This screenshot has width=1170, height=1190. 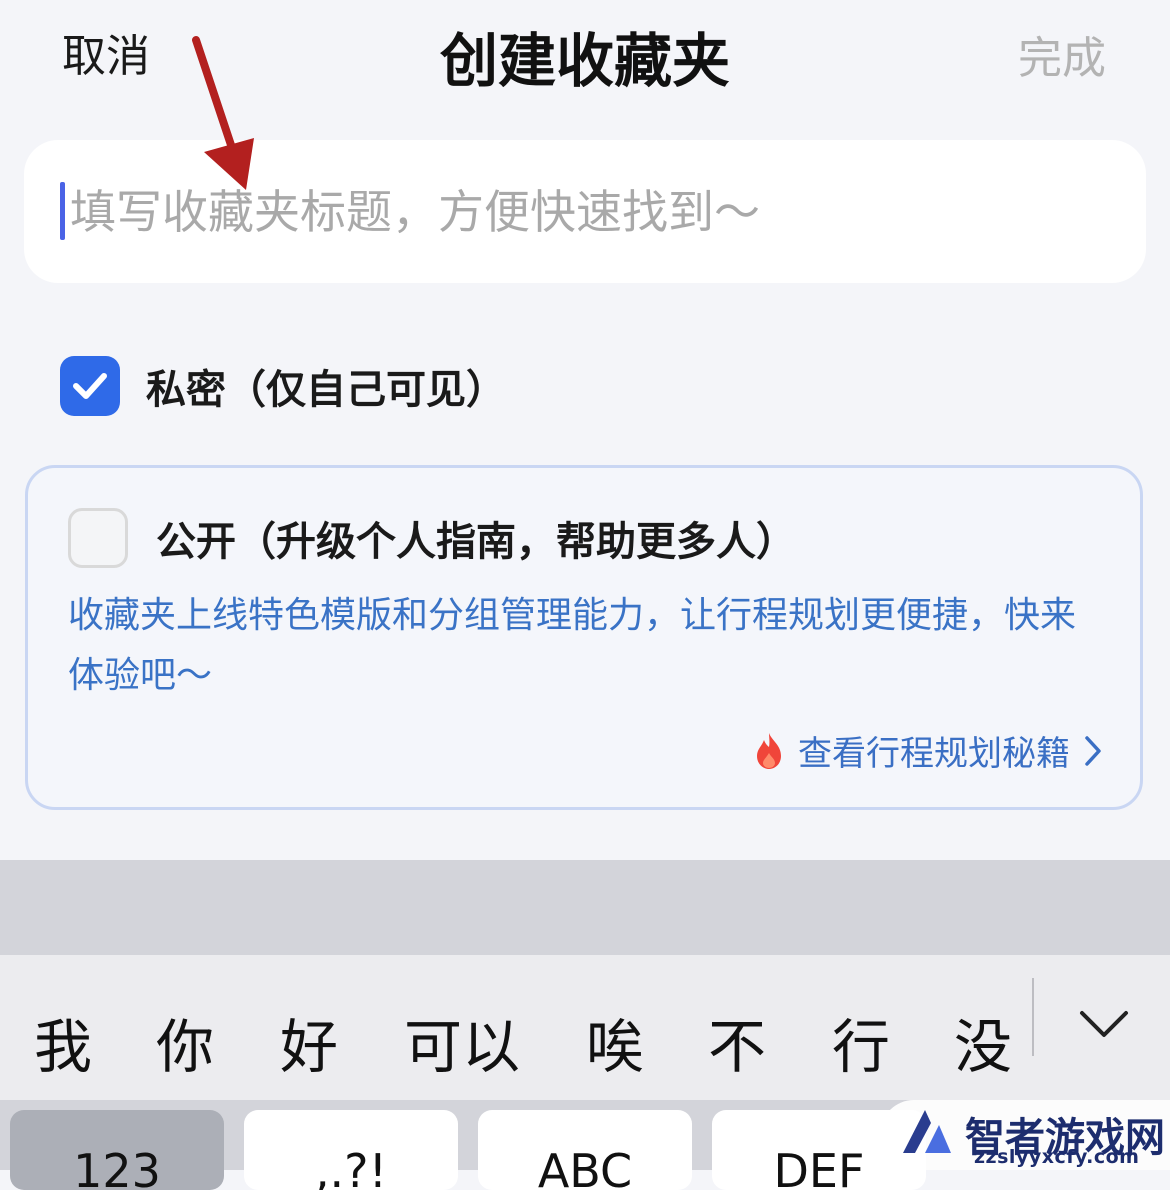 What do you see at coordinates (185, 1042) in the screenshot?
I see `candidate-word: 你` at bounding box center [185, 1042].